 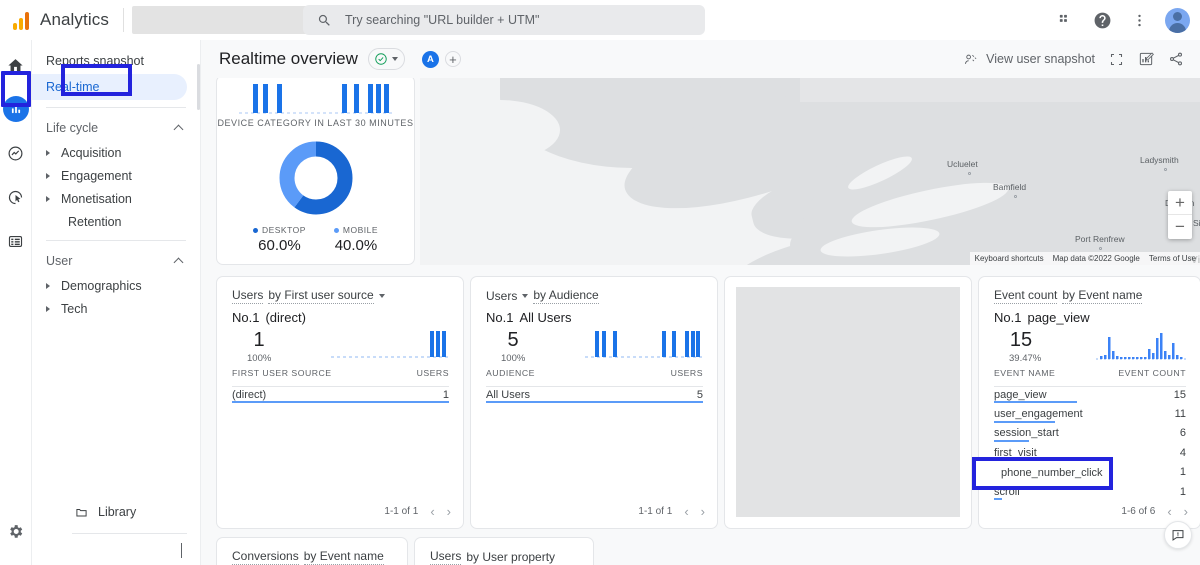 What do you see at coordinates (1146, 59) in the screenshot?
I see `edit-square-icon` at bounding box center [1146, 59].